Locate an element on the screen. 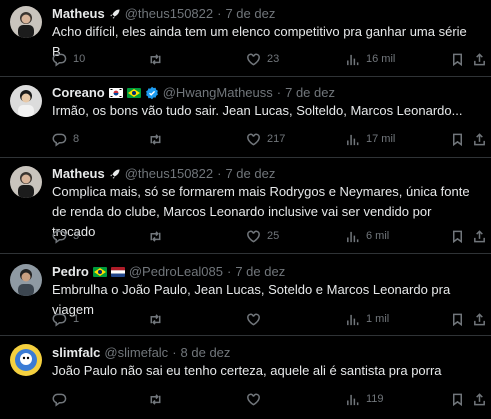 The width and height of the screenshot is (491, 419). views-count: 119 is located at coordinates (375, 399).